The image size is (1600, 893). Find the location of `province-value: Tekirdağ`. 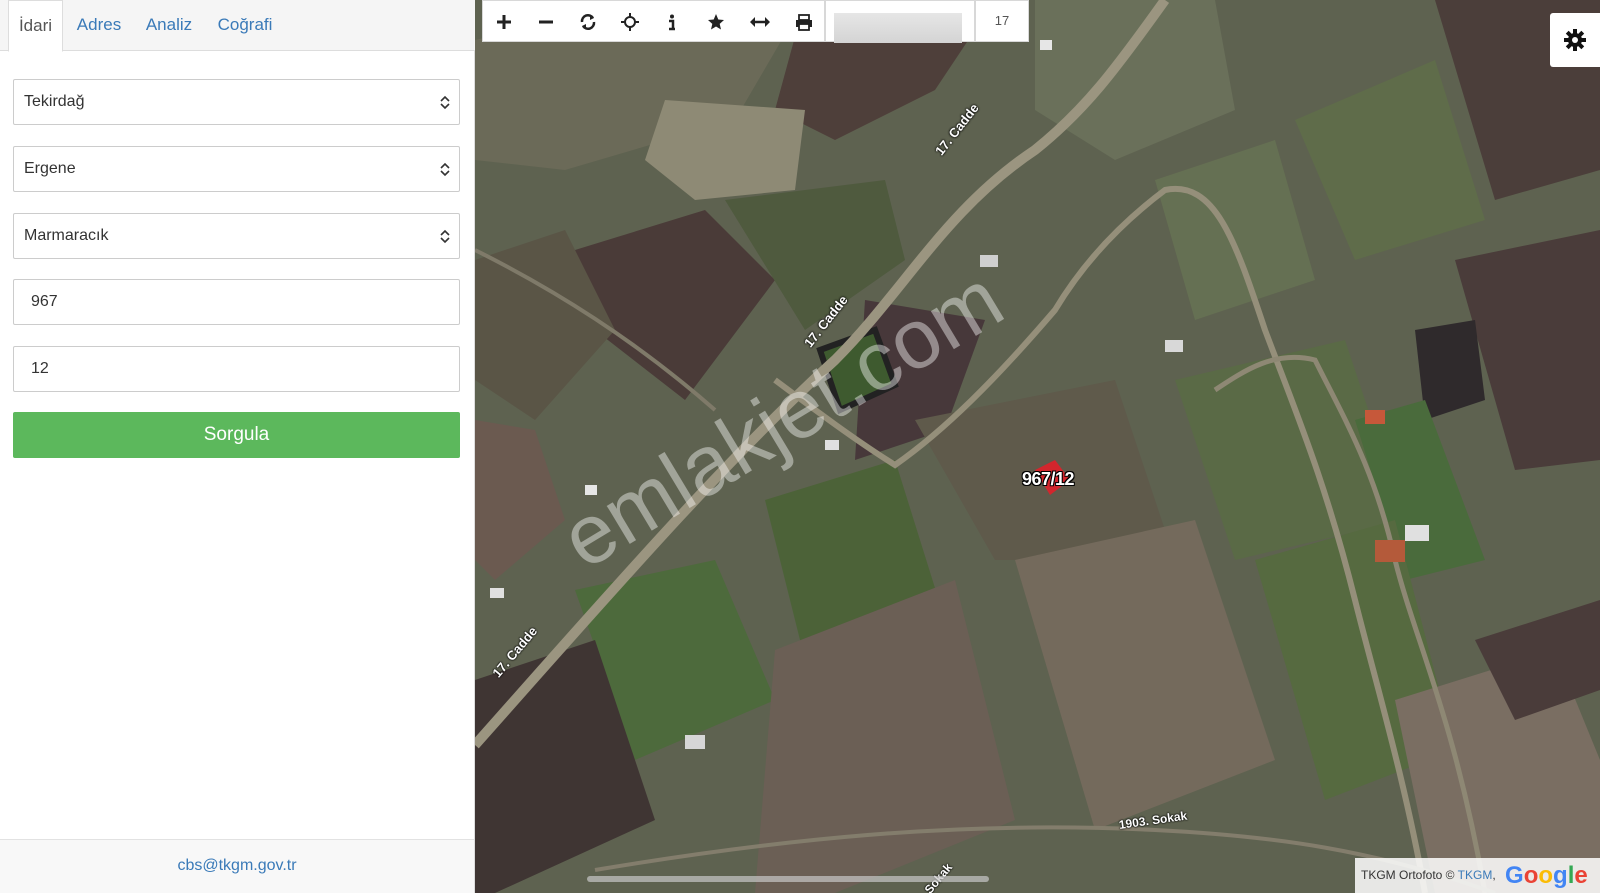

province-value: Tekirdağ is located at coordinates (54, 101).